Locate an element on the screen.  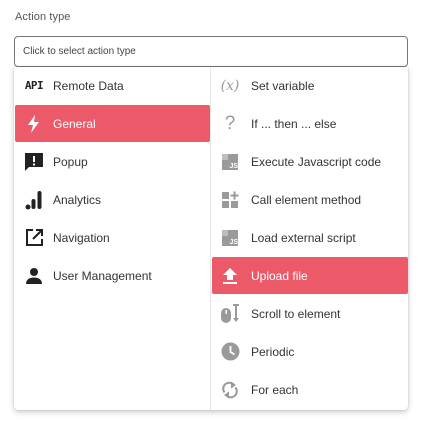
variable-fx-icon-text: (x) is located at coordinates (230, 85).